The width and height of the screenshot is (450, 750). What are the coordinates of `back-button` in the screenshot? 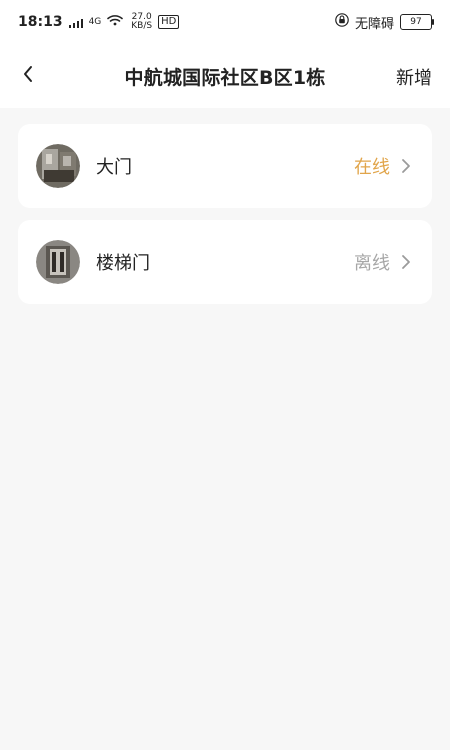 It's located at (28, 76).